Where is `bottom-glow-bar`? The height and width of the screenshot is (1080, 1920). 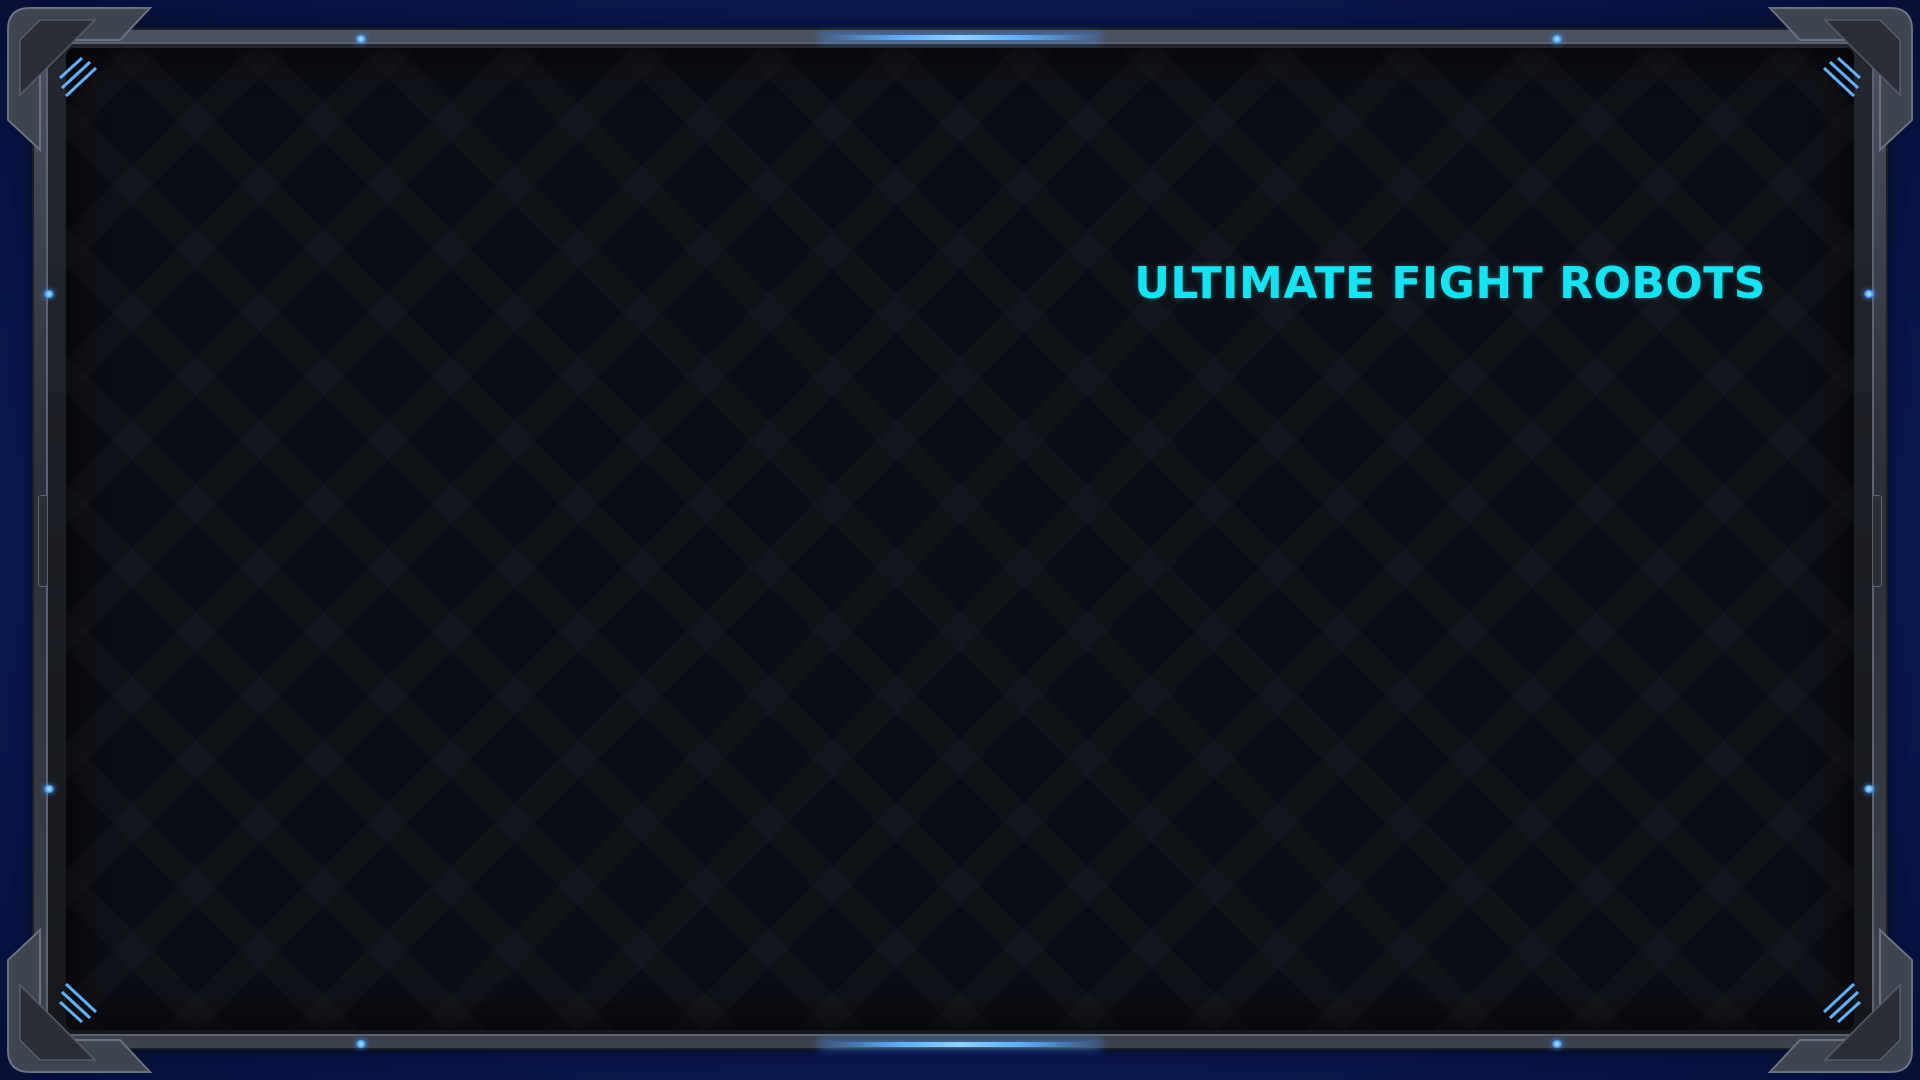
bottom-glow-bar is located at coordinates (960, 1044).